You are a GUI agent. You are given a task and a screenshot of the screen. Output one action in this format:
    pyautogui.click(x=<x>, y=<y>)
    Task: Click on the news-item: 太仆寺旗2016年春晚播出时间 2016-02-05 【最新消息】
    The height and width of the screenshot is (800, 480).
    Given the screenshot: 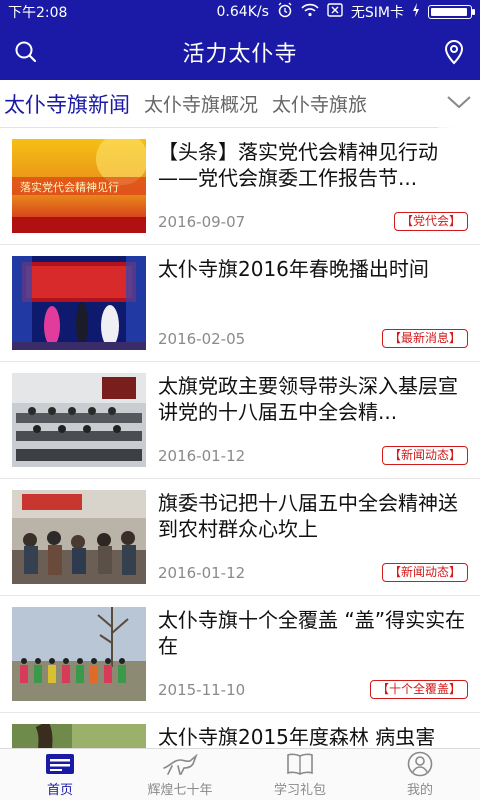 What is the action you would take?
    pyautogui.click(x=240, y=303)
    